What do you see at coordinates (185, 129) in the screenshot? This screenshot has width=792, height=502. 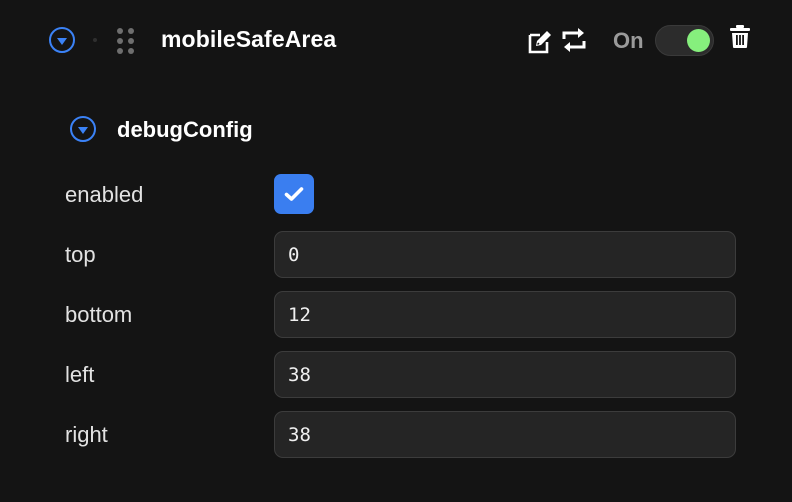 I see `section-title: debugConfig` at bounding box center [185, 129].